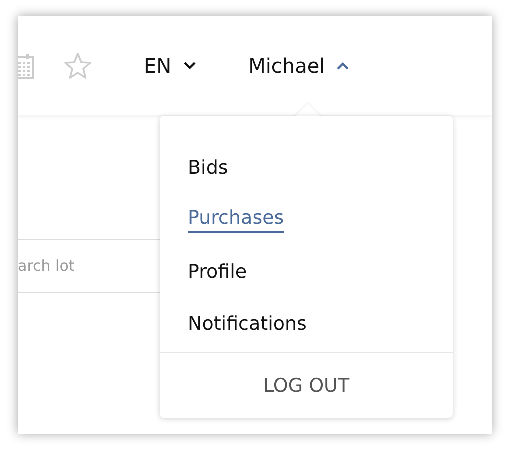 This screenshot has height=454, width=510. What do you see at coordinates (236, 220) in the screenshot?
I see `menu-item: Purchases` at bounding box center [236, 220].